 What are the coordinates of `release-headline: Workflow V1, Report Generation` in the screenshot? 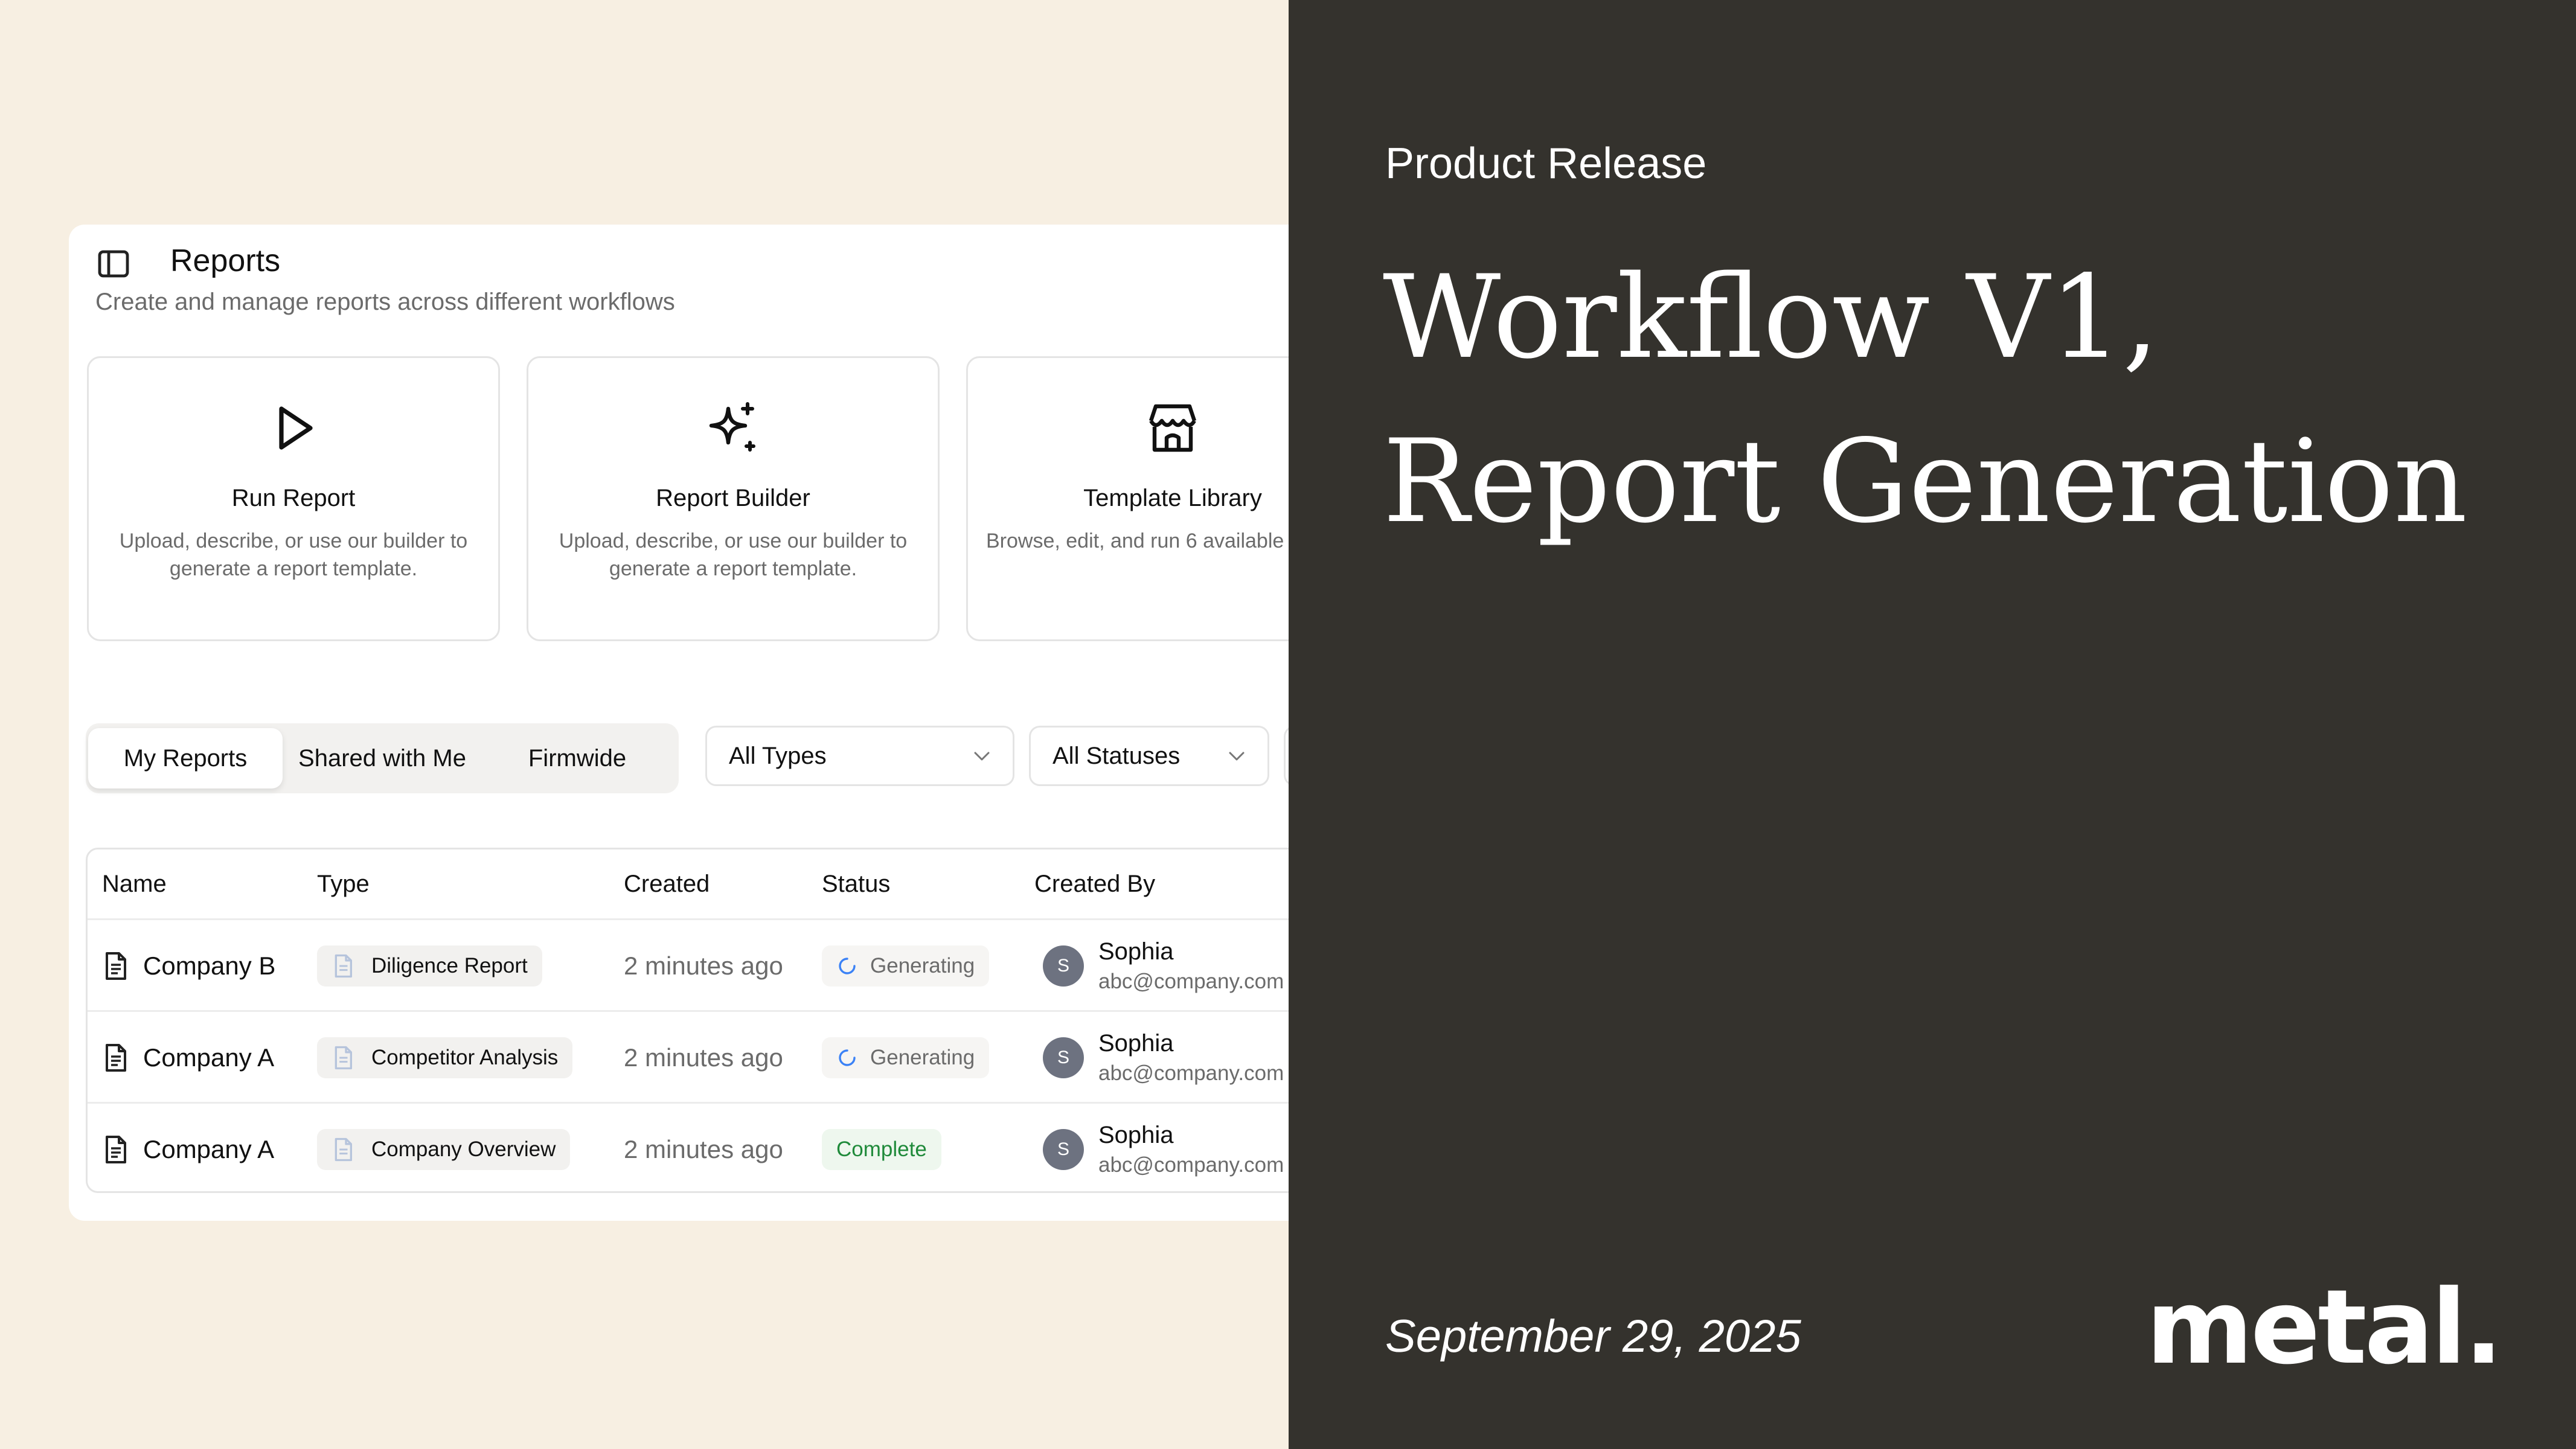 It's located at (1925, 399).